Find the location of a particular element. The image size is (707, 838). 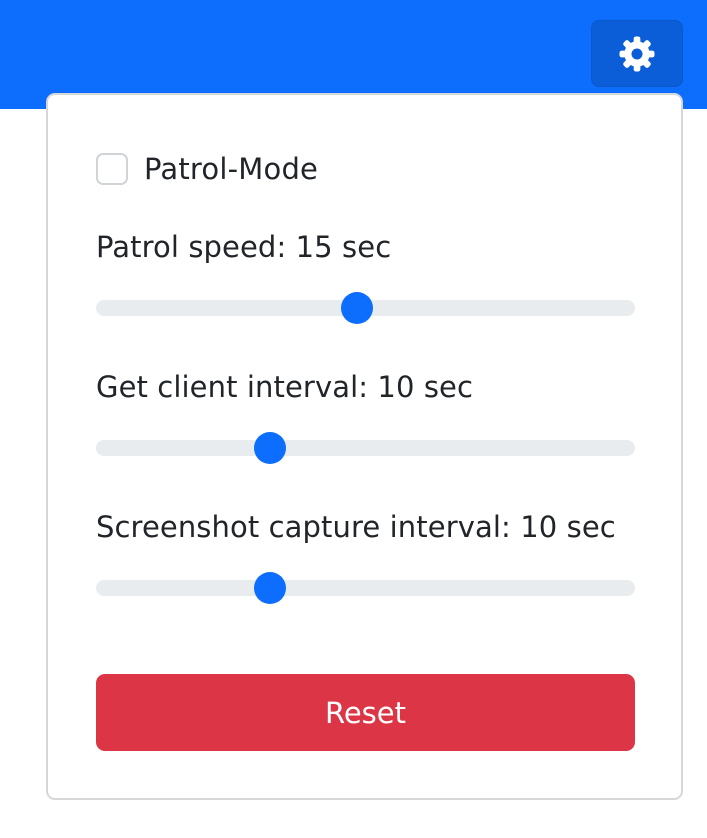

get-client-interval-label: Get client interval: 10 sec is located at coordinates (285, 387).